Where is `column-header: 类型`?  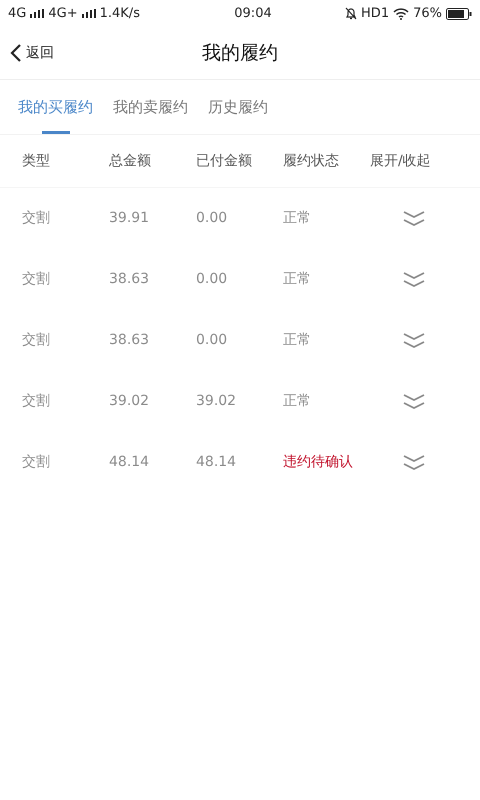 column-header: 类型 is located at coordinates (36, 161).